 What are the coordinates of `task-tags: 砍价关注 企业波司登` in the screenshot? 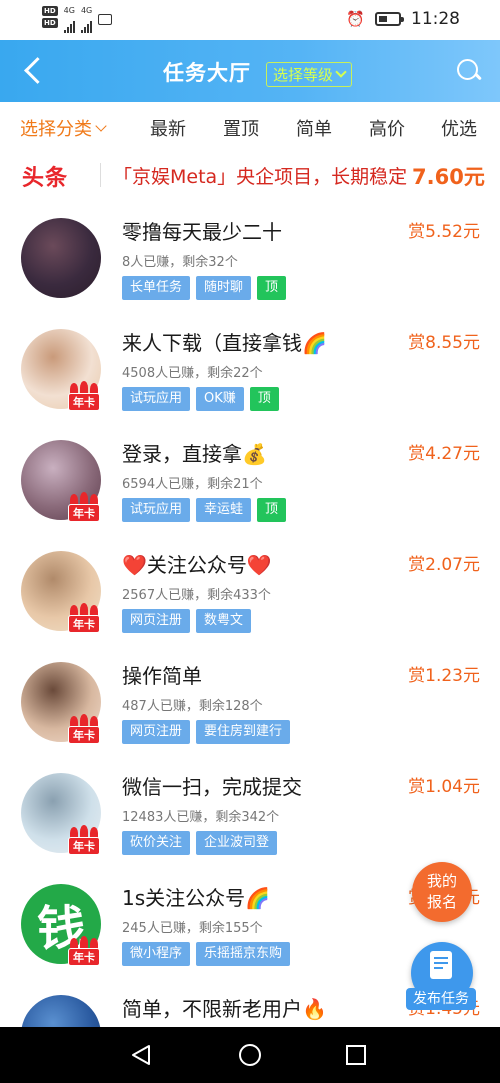 It's located at (200, 843).